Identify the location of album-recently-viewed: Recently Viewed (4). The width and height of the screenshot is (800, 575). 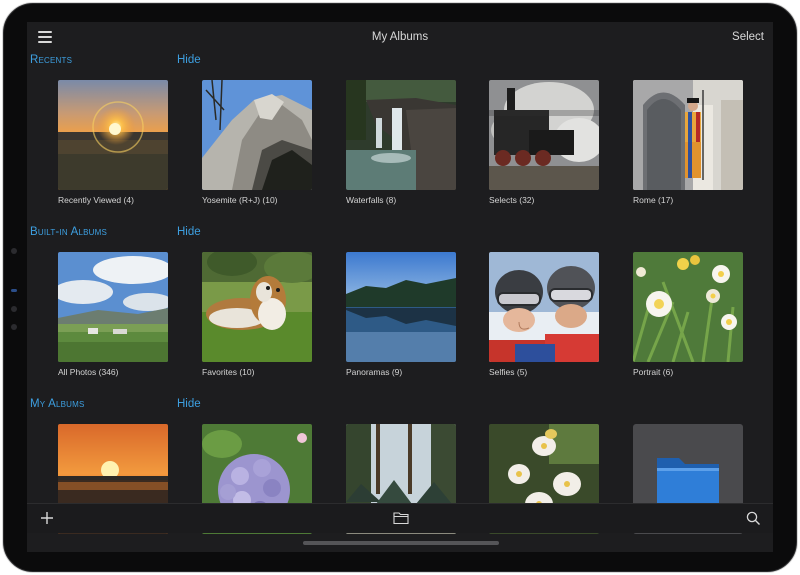
(113, 142).